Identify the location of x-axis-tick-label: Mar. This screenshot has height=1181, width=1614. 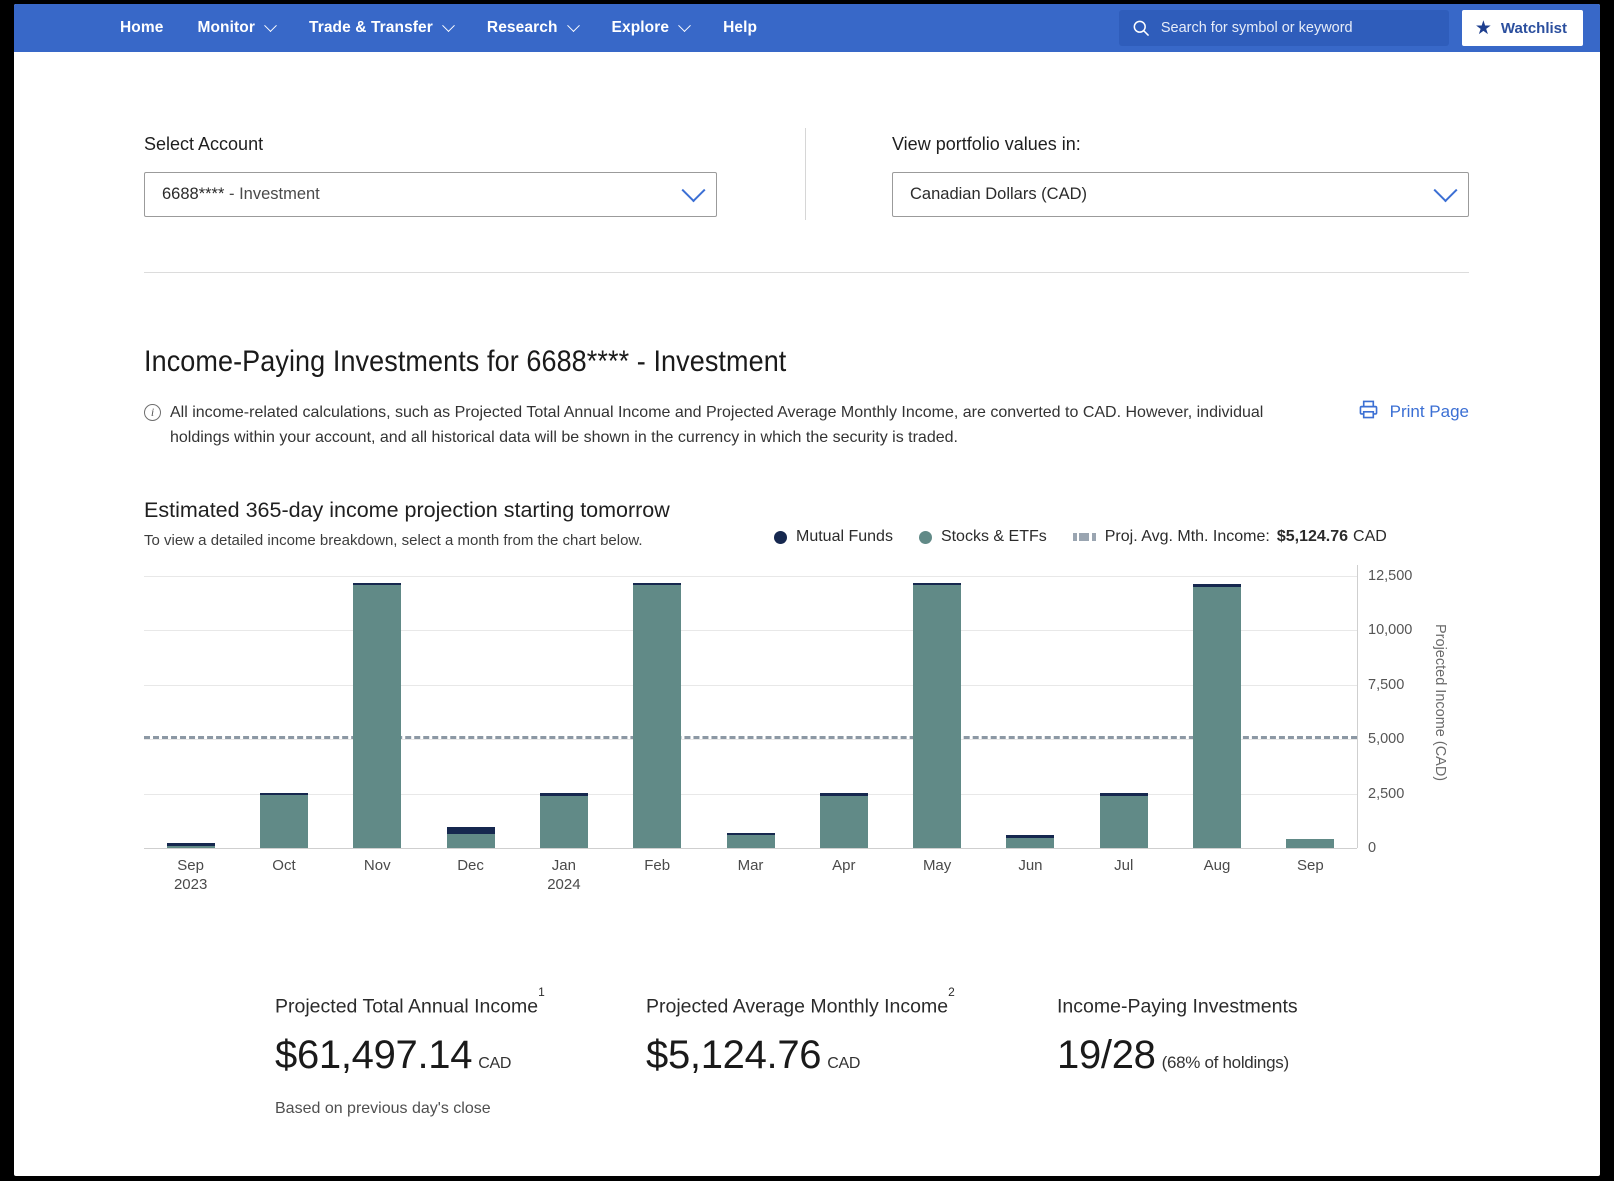
(751, 865).